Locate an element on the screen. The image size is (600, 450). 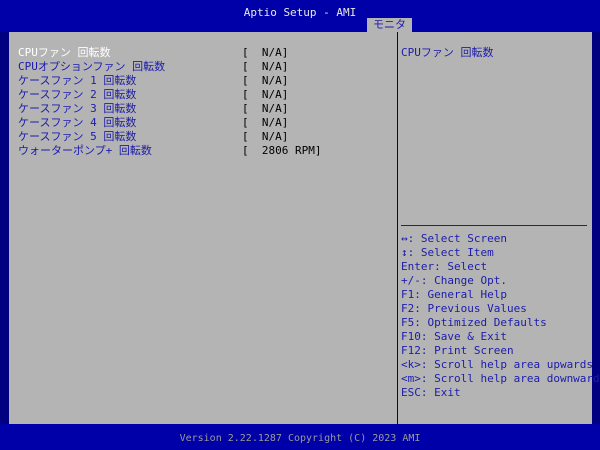
key-hint: <m>: Scroll help area downwards is located at coordinates (500, 378).